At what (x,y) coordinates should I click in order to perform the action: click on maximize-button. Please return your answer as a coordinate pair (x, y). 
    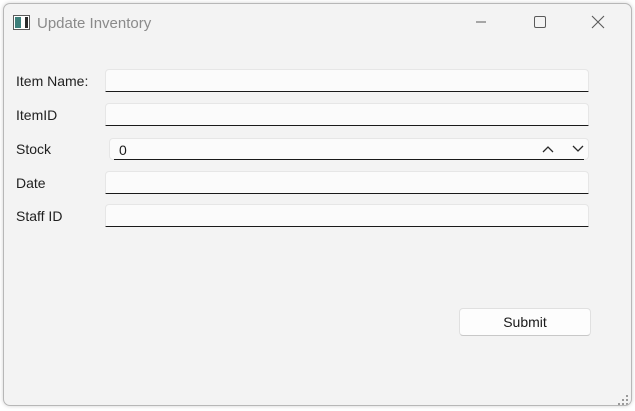
    Looking at the image, I should click on (540, 24).